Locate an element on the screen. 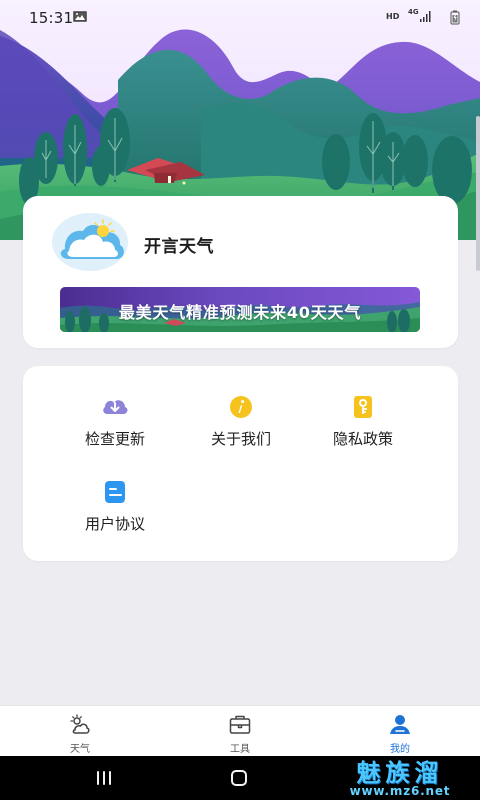 The image size is (480, 800). hd-indicator: HD is located at coordinates (393, 16).